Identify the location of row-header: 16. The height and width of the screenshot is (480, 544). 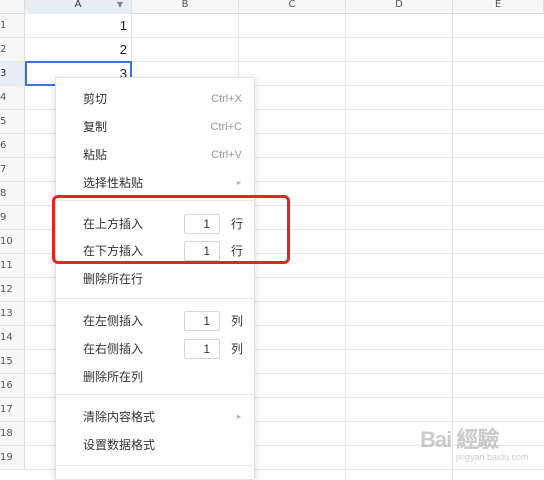
(12, 386).